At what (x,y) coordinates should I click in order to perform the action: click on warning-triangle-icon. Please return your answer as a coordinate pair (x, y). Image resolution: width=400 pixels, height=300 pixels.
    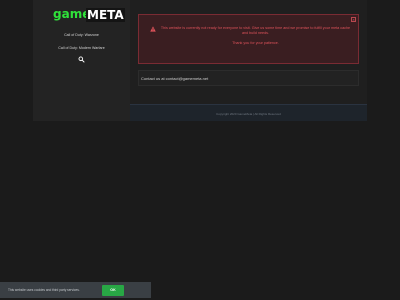
    Looking at the image, I should click on (153, 29).